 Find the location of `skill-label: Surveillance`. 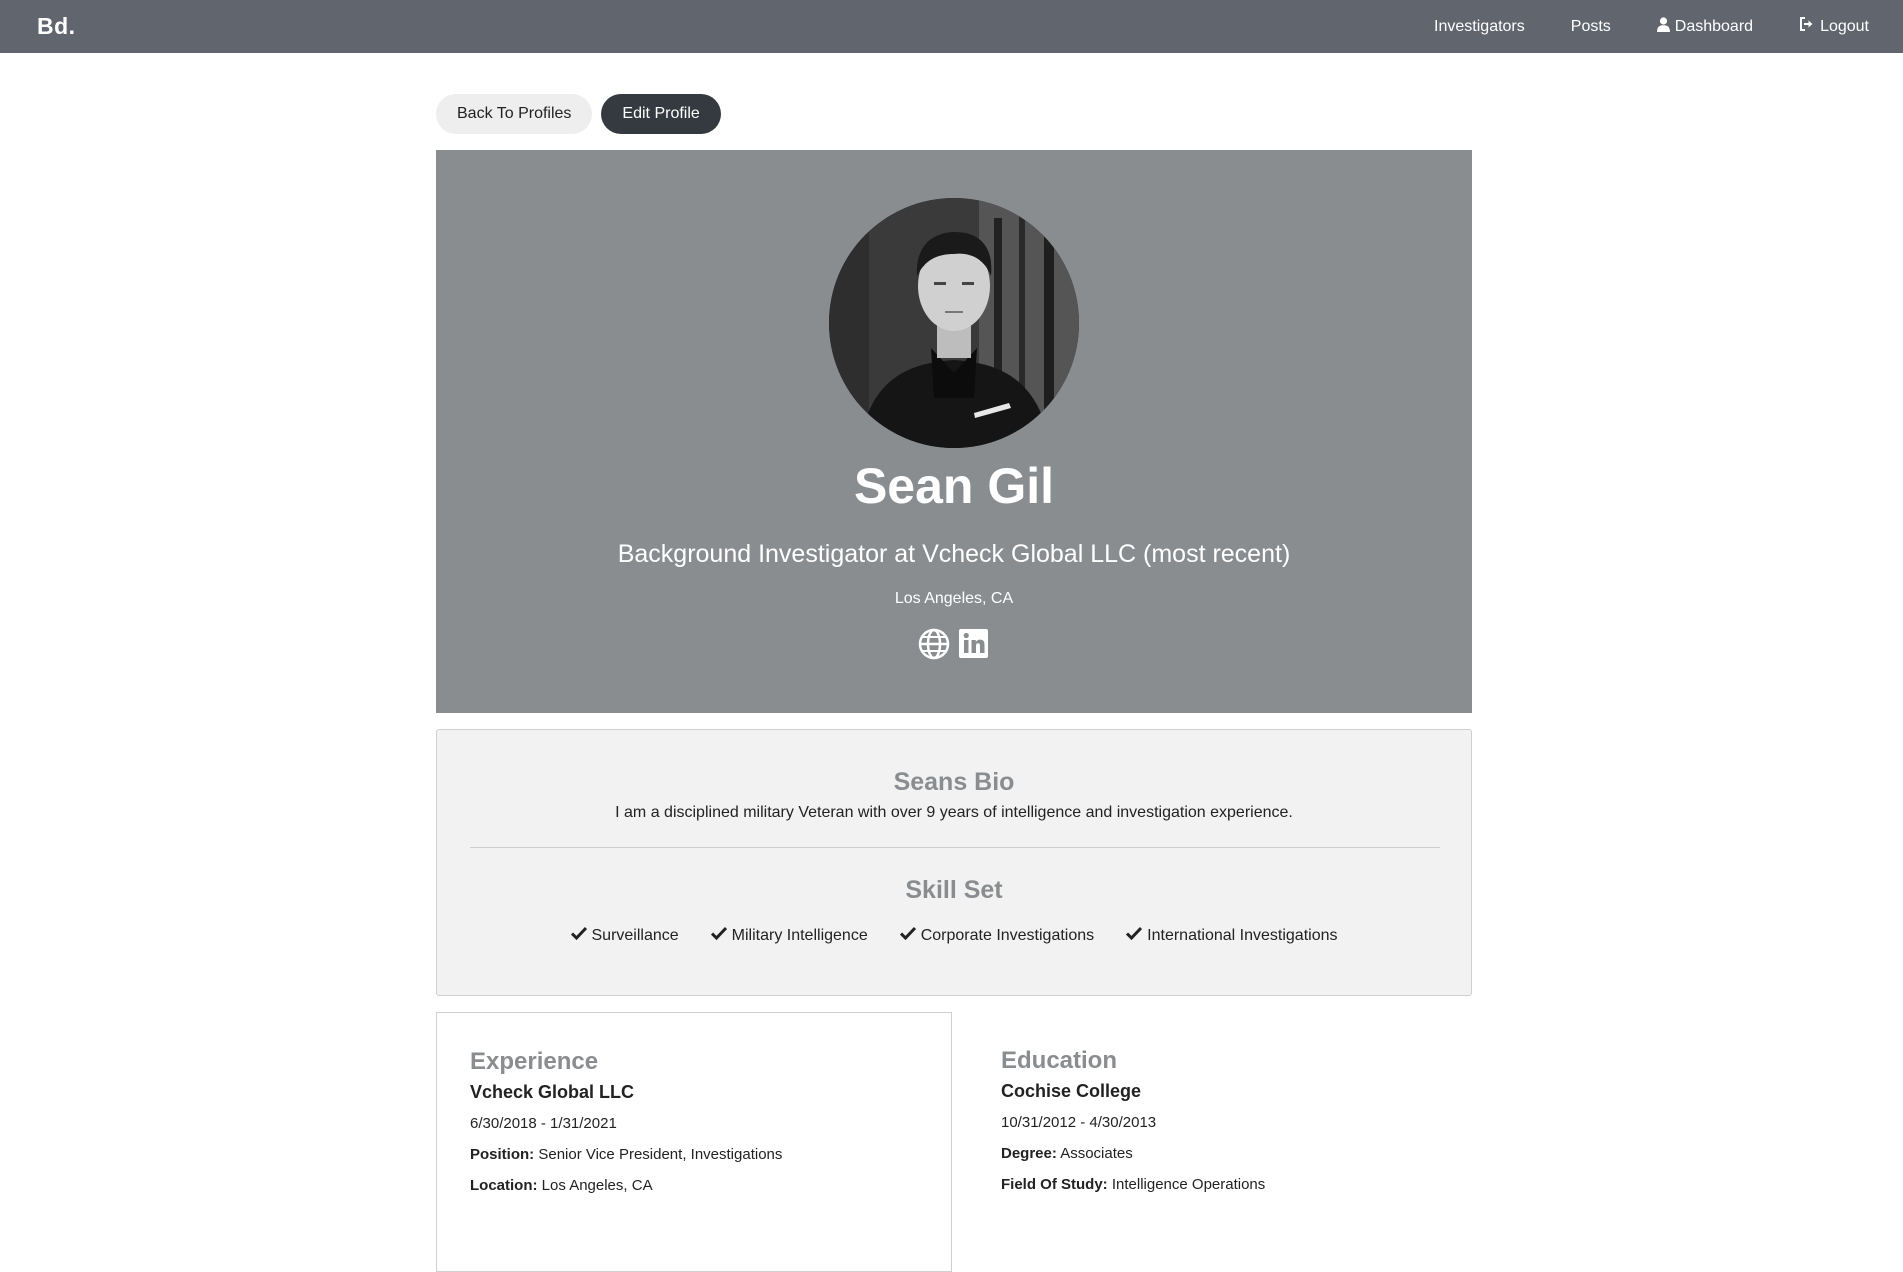

skill-label: Surveillance is located at coordinates (635, 935).